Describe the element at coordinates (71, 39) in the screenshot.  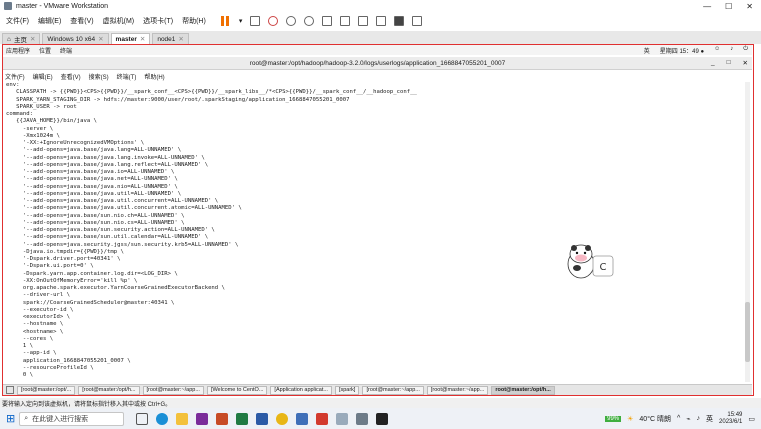
I see `tab-label: Windows 10 x64` at that location.